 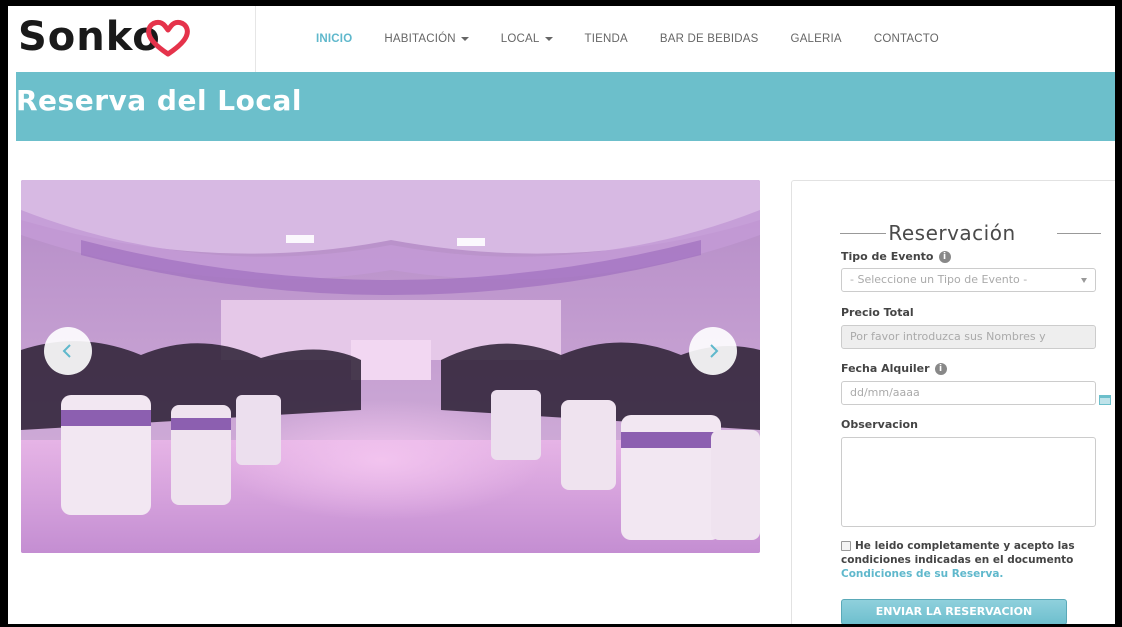 I want to click on nav-item-habitaci-n: HABITACIÓN, so click(x=426, y=39).